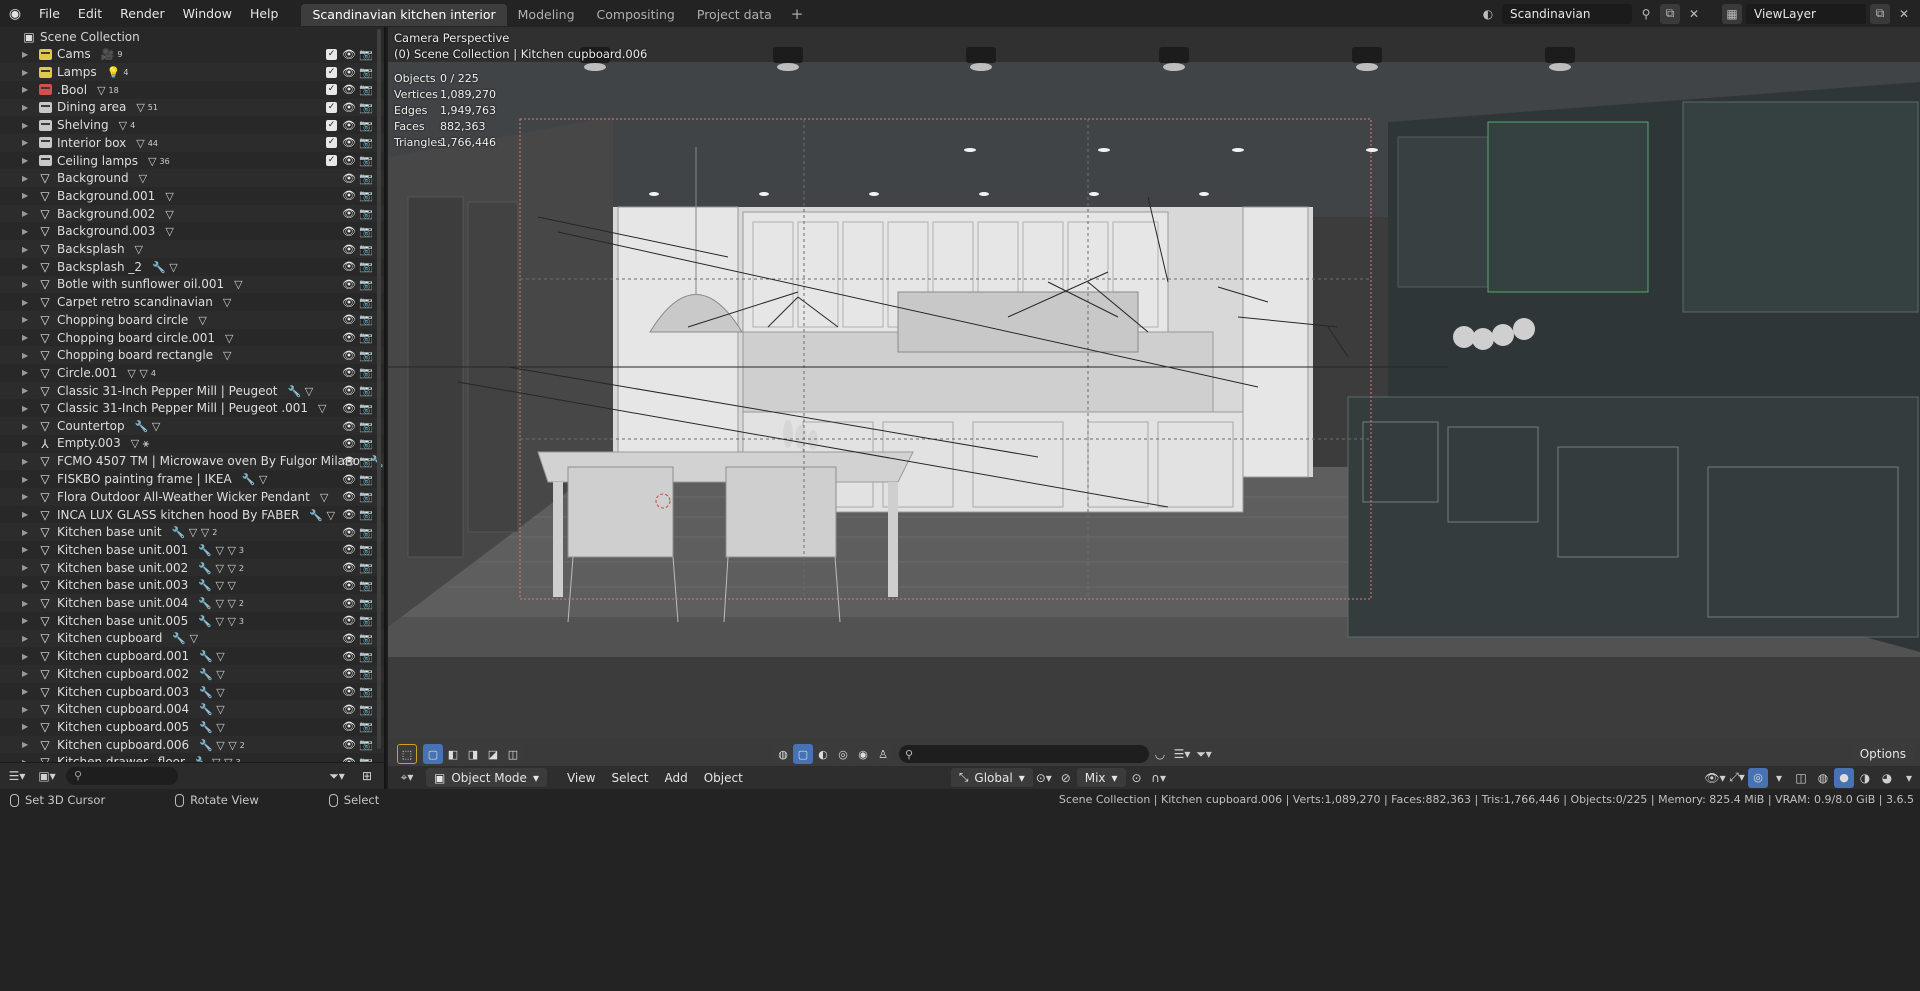 Image resolution: width=1920 pixels, height=991 pixels. Describe the element at coordinates (192, 267) in the screenshot. I see `outliner-object-row: ▶ ▽ Backsplash _2 🔧 ▽ 👁 📷` at that location.